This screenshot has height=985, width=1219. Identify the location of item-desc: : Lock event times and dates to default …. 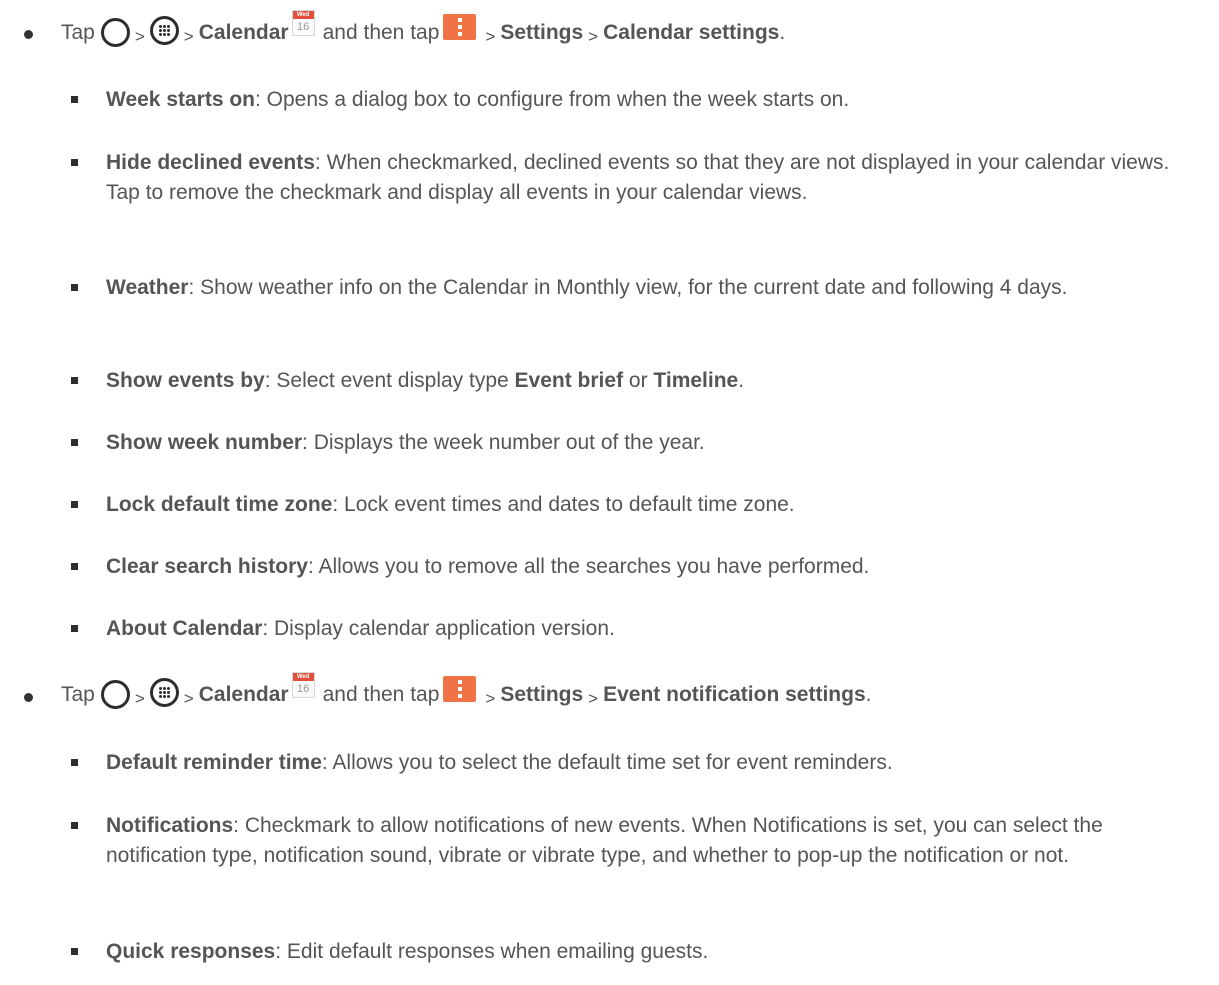
(563, 504).